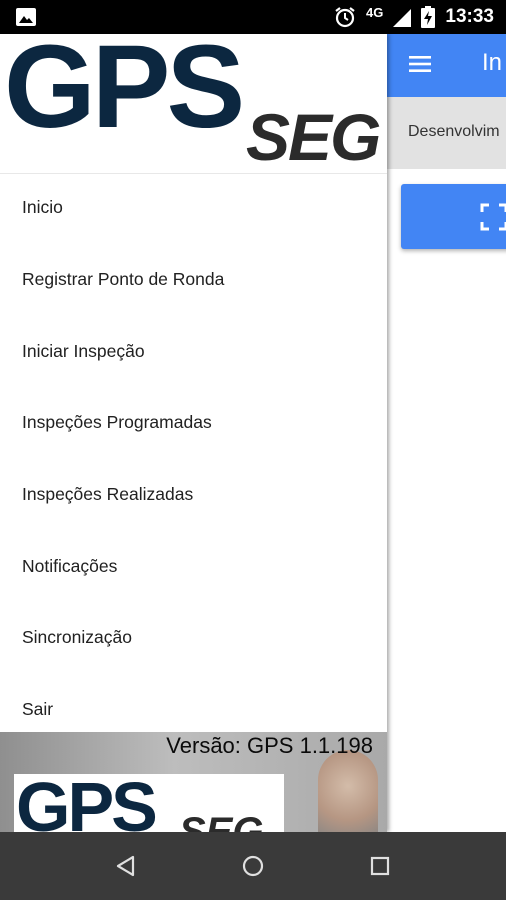 This screenshot has width=506, height=900. I want to click on logo-seg-text: SEG, so click(313, 137).